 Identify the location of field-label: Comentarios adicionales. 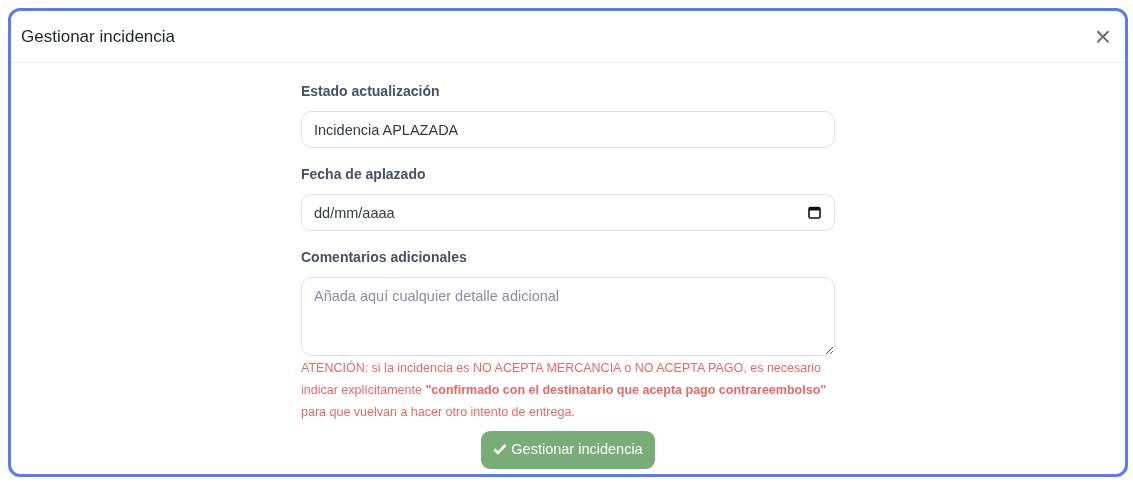
(384, 257).